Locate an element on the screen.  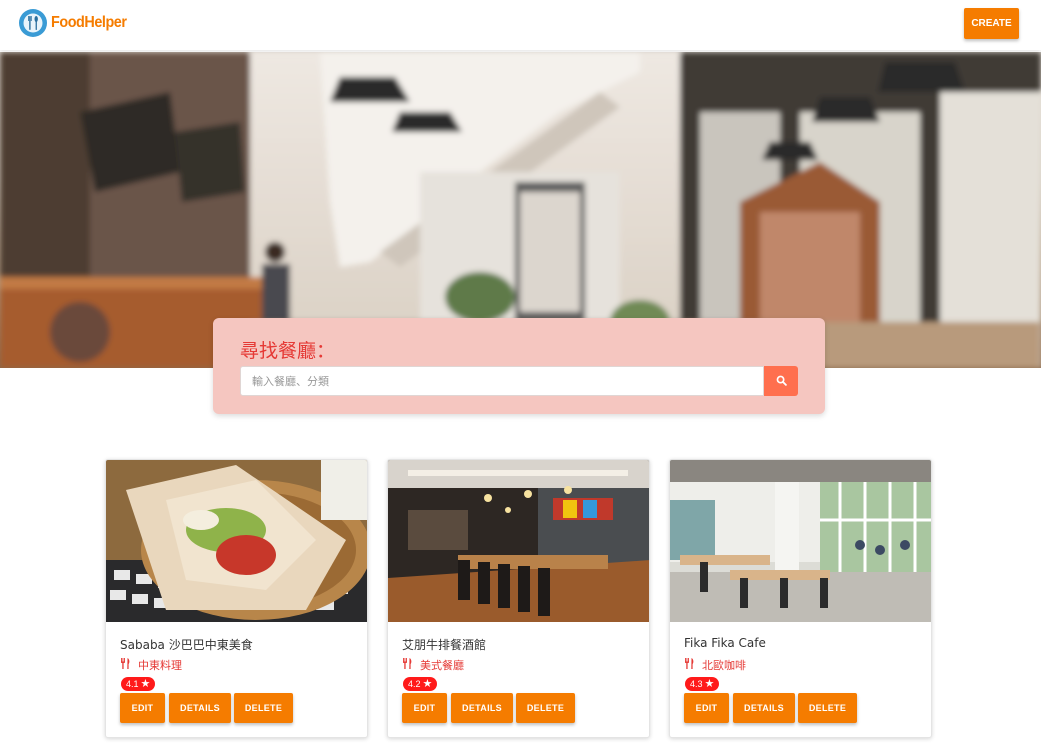
search-button is located at coordinates (781, 381).